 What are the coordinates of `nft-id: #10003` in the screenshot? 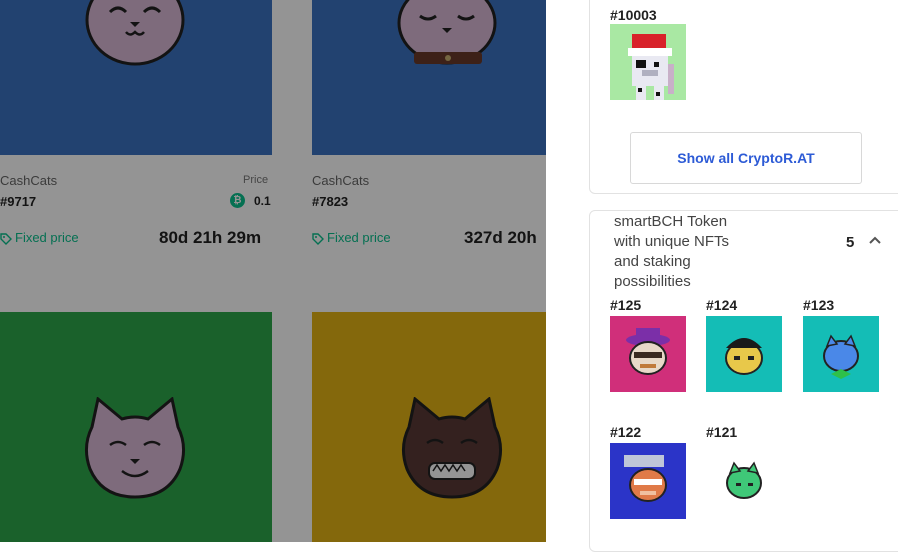 It's located at (633, 15).